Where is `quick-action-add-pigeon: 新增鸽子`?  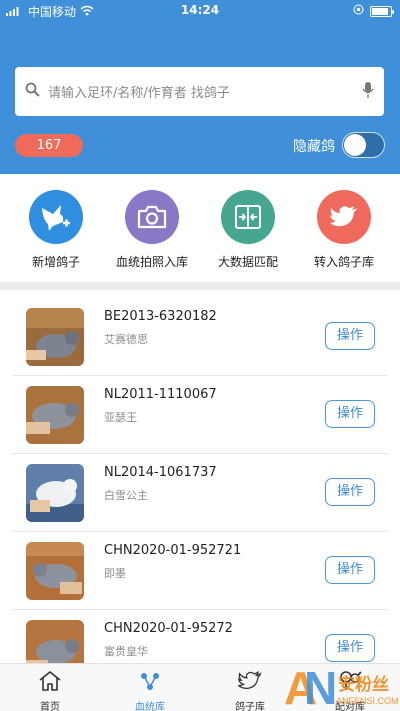
quick-action-add-pigeon: 新增鸽子 is located at coordinates (56, 228).